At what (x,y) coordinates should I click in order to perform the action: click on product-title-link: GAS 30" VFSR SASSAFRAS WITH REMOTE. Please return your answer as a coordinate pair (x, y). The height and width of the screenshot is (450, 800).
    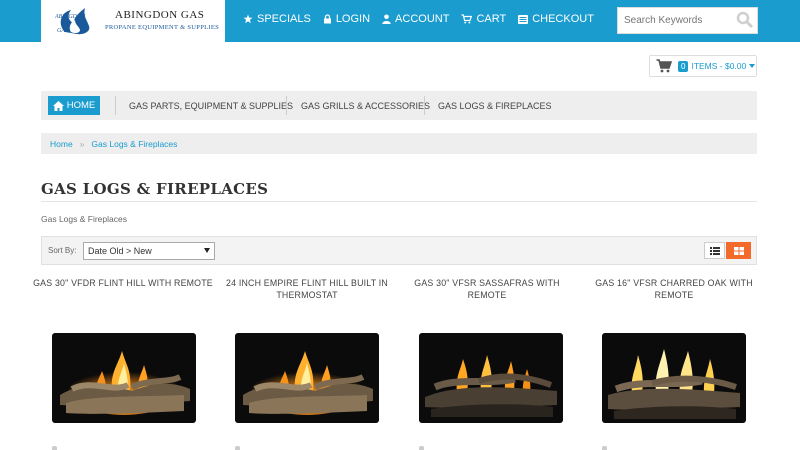
    Looking at the image, I should click on (487, 289).